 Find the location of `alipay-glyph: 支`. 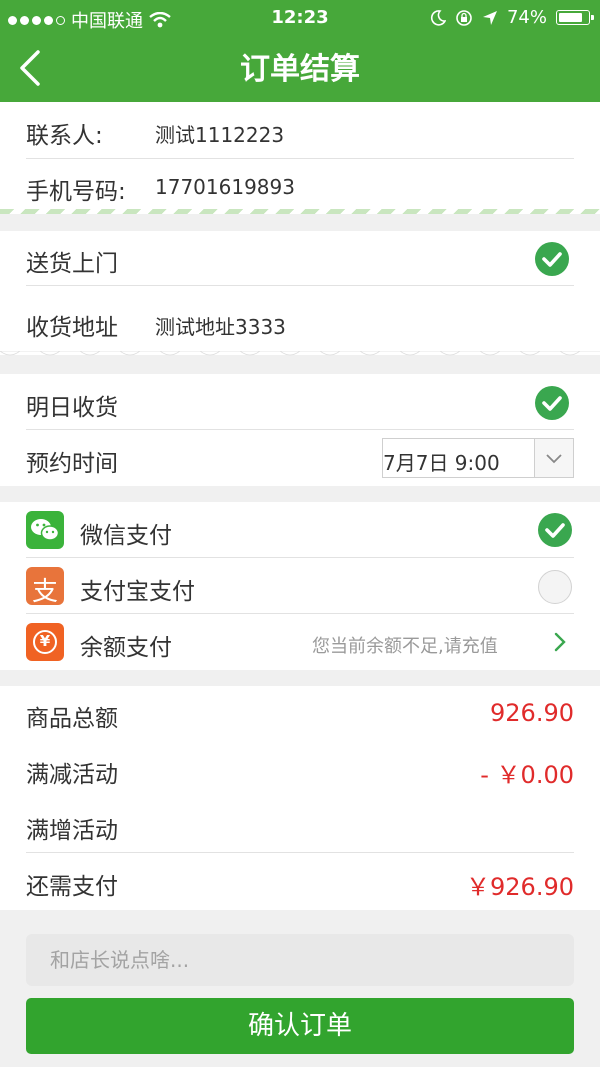

alipay-glyph: 支 is located at coordinates (44, 592).